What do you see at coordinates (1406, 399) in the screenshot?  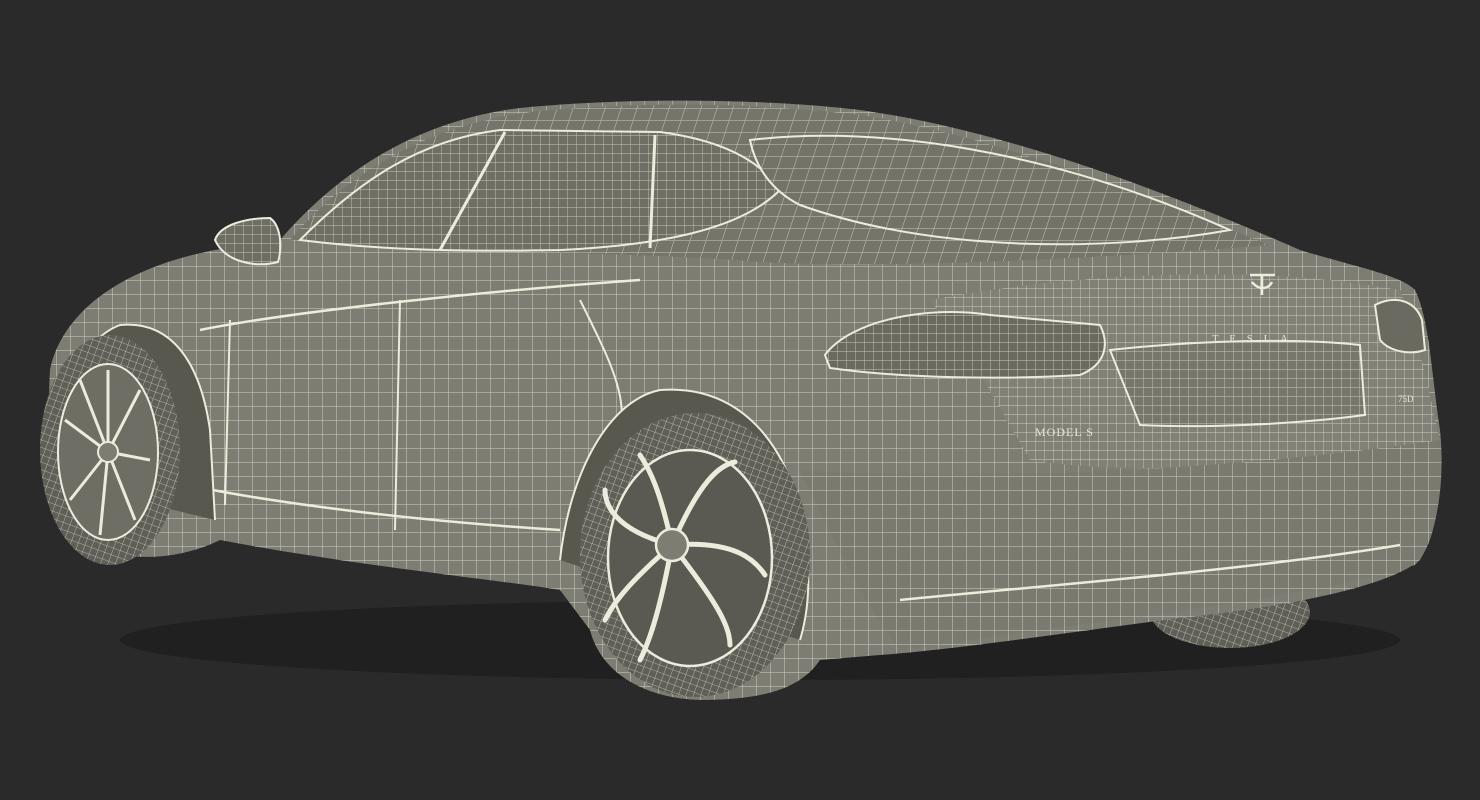 I see `variant-badge: 75D` at bounding box center [1406, 399].